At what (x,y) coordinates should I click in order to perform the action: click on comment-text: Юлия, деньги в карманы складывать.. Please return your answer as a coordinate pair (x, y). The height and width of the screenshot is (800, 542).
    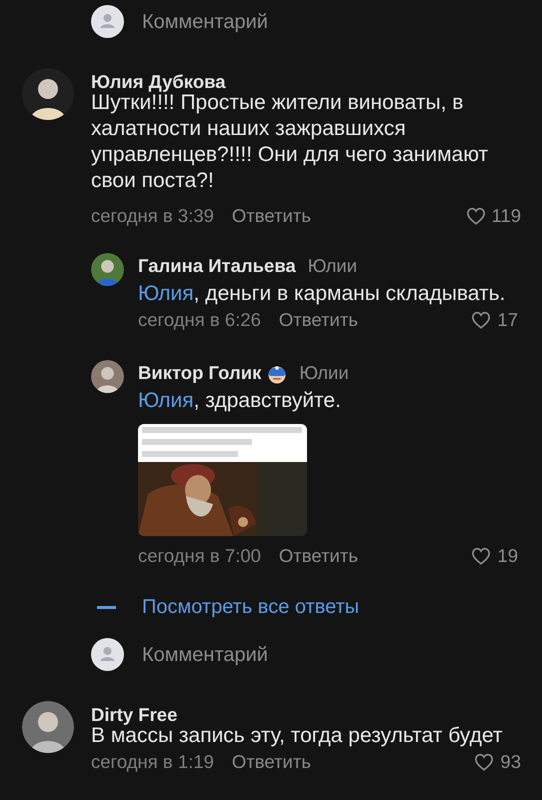
    Looking at the image, I should click on (322, 294).